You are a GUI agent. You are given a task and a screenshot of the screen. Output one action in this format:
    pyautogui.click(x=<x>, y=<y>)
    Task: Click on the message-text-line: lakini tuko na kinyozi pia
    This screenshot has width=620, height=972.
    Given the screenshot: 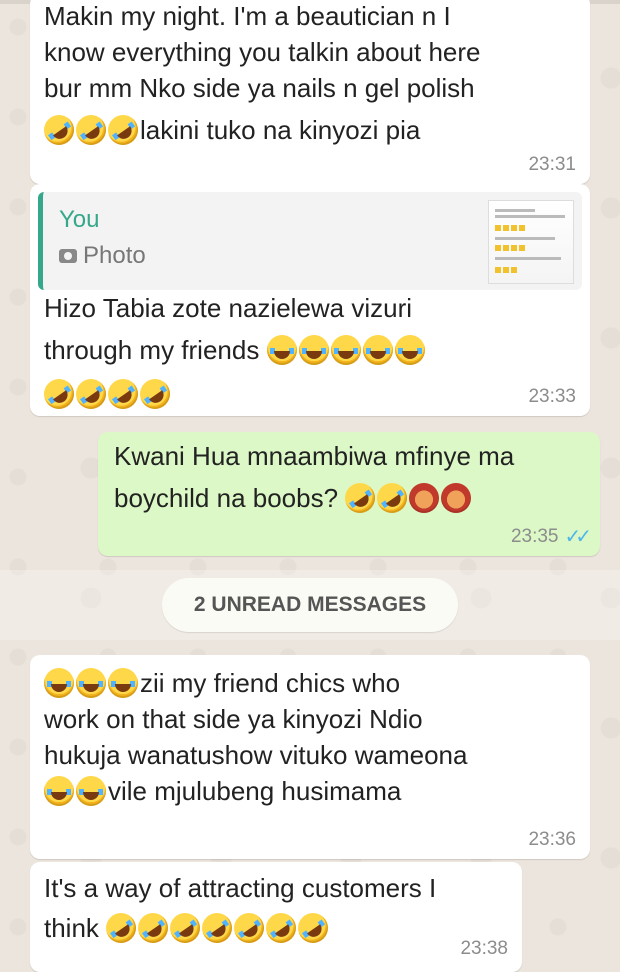 What is the action you would take?
    pyautogui.click(x=280, y=130)
    